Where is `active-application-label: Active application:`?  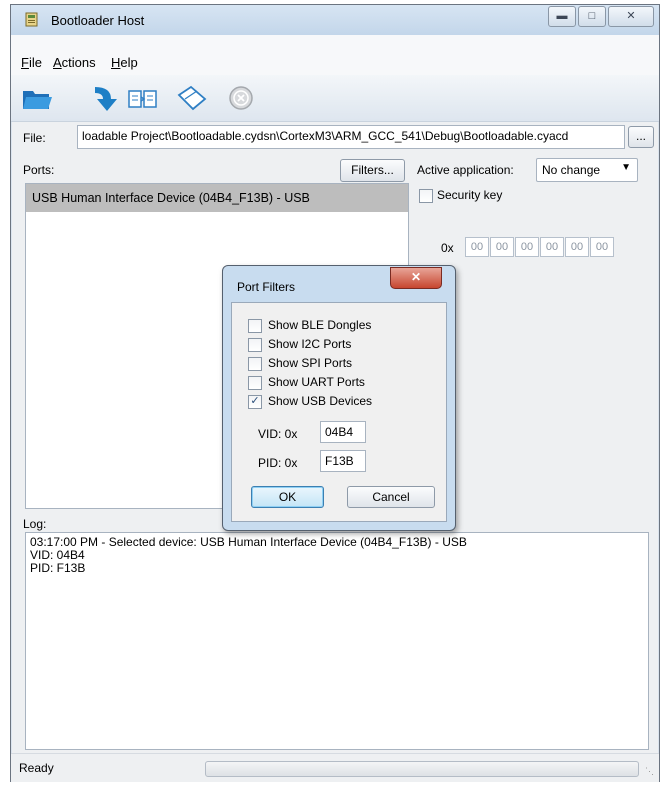
active-application-label: Active application: is located at coordinates (465, 170).